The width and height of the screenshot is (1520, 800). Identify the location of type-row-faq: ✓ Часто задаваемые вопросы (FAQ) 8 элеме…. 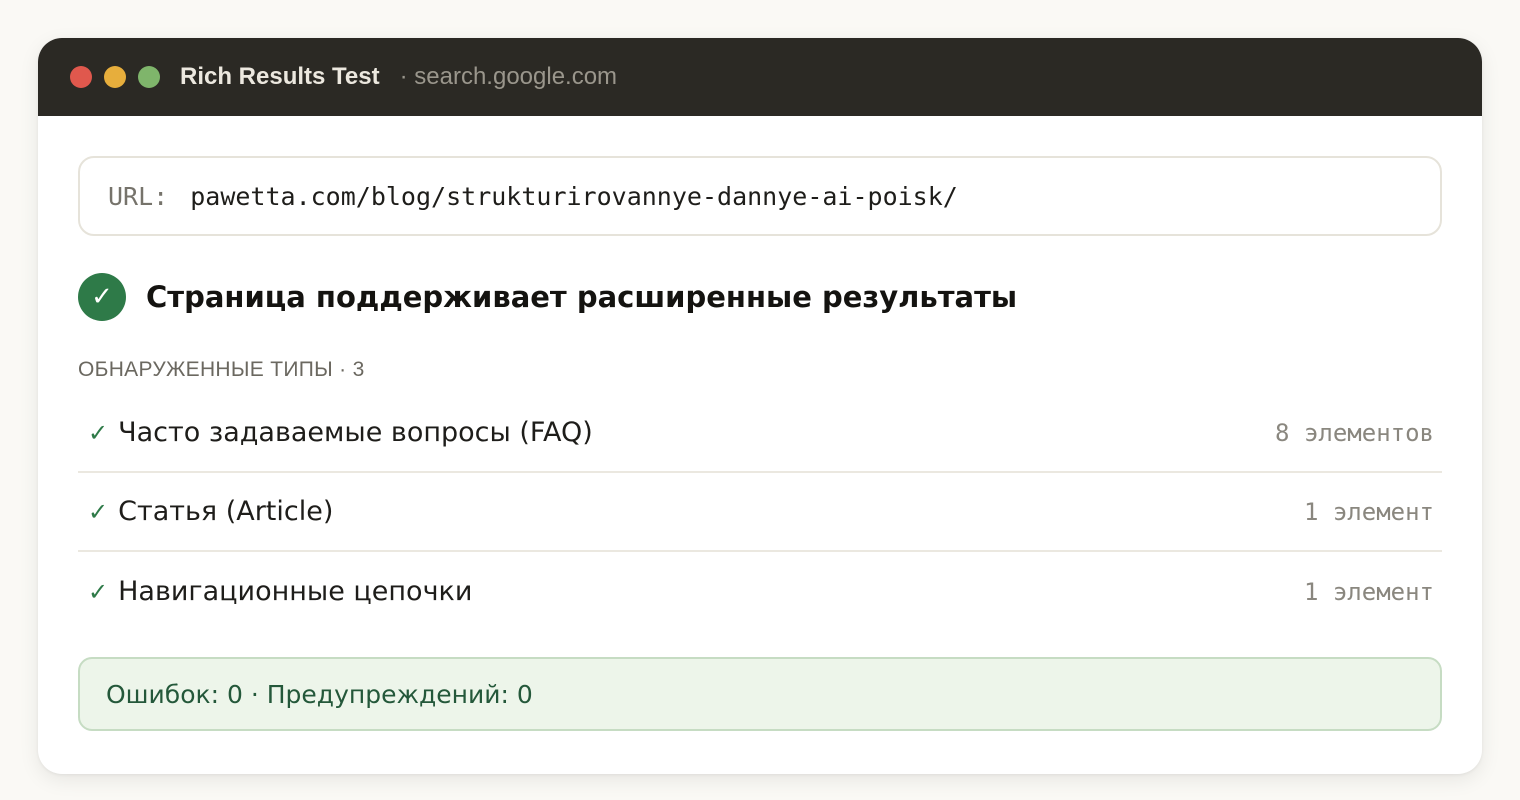
(760, 433).